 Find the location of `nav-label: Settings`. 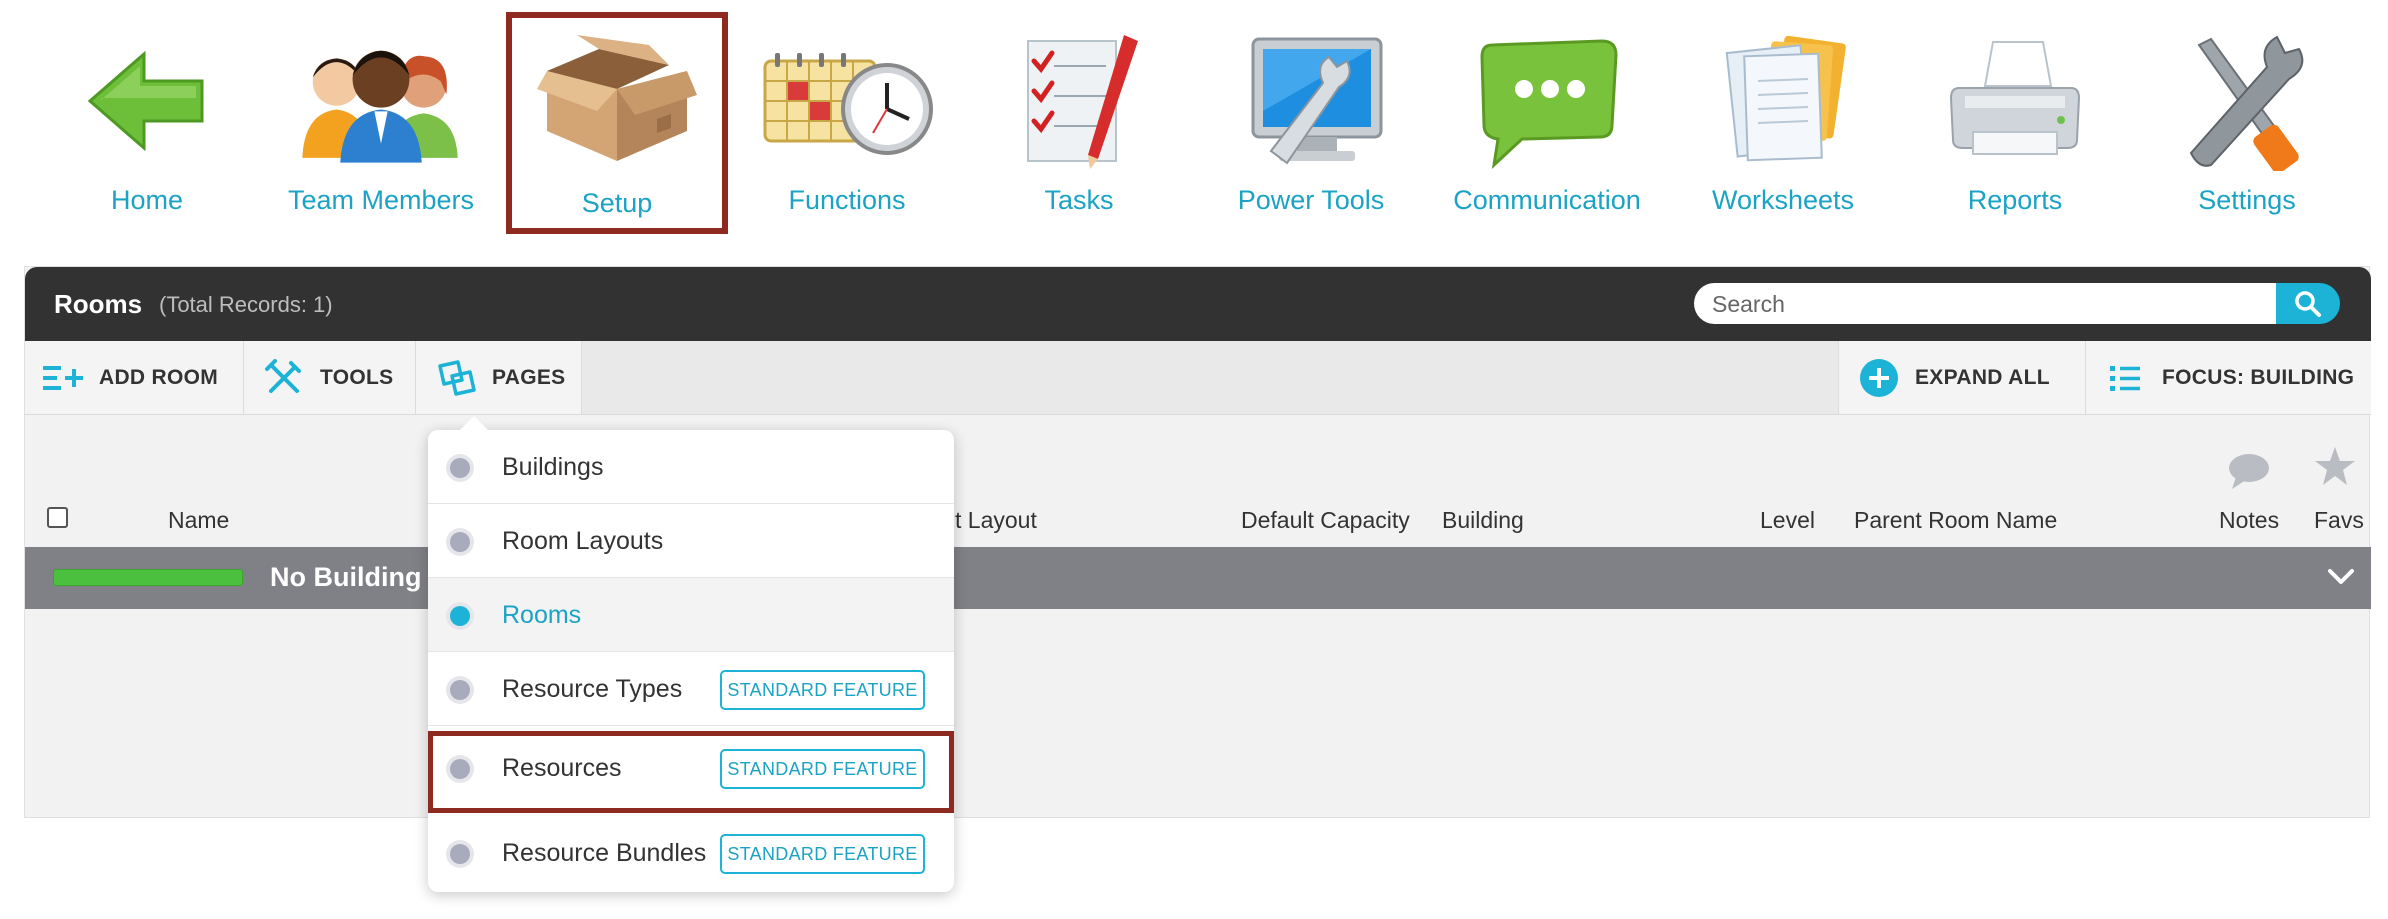

nav-label: Settings is located at coordinates (2247, 200).